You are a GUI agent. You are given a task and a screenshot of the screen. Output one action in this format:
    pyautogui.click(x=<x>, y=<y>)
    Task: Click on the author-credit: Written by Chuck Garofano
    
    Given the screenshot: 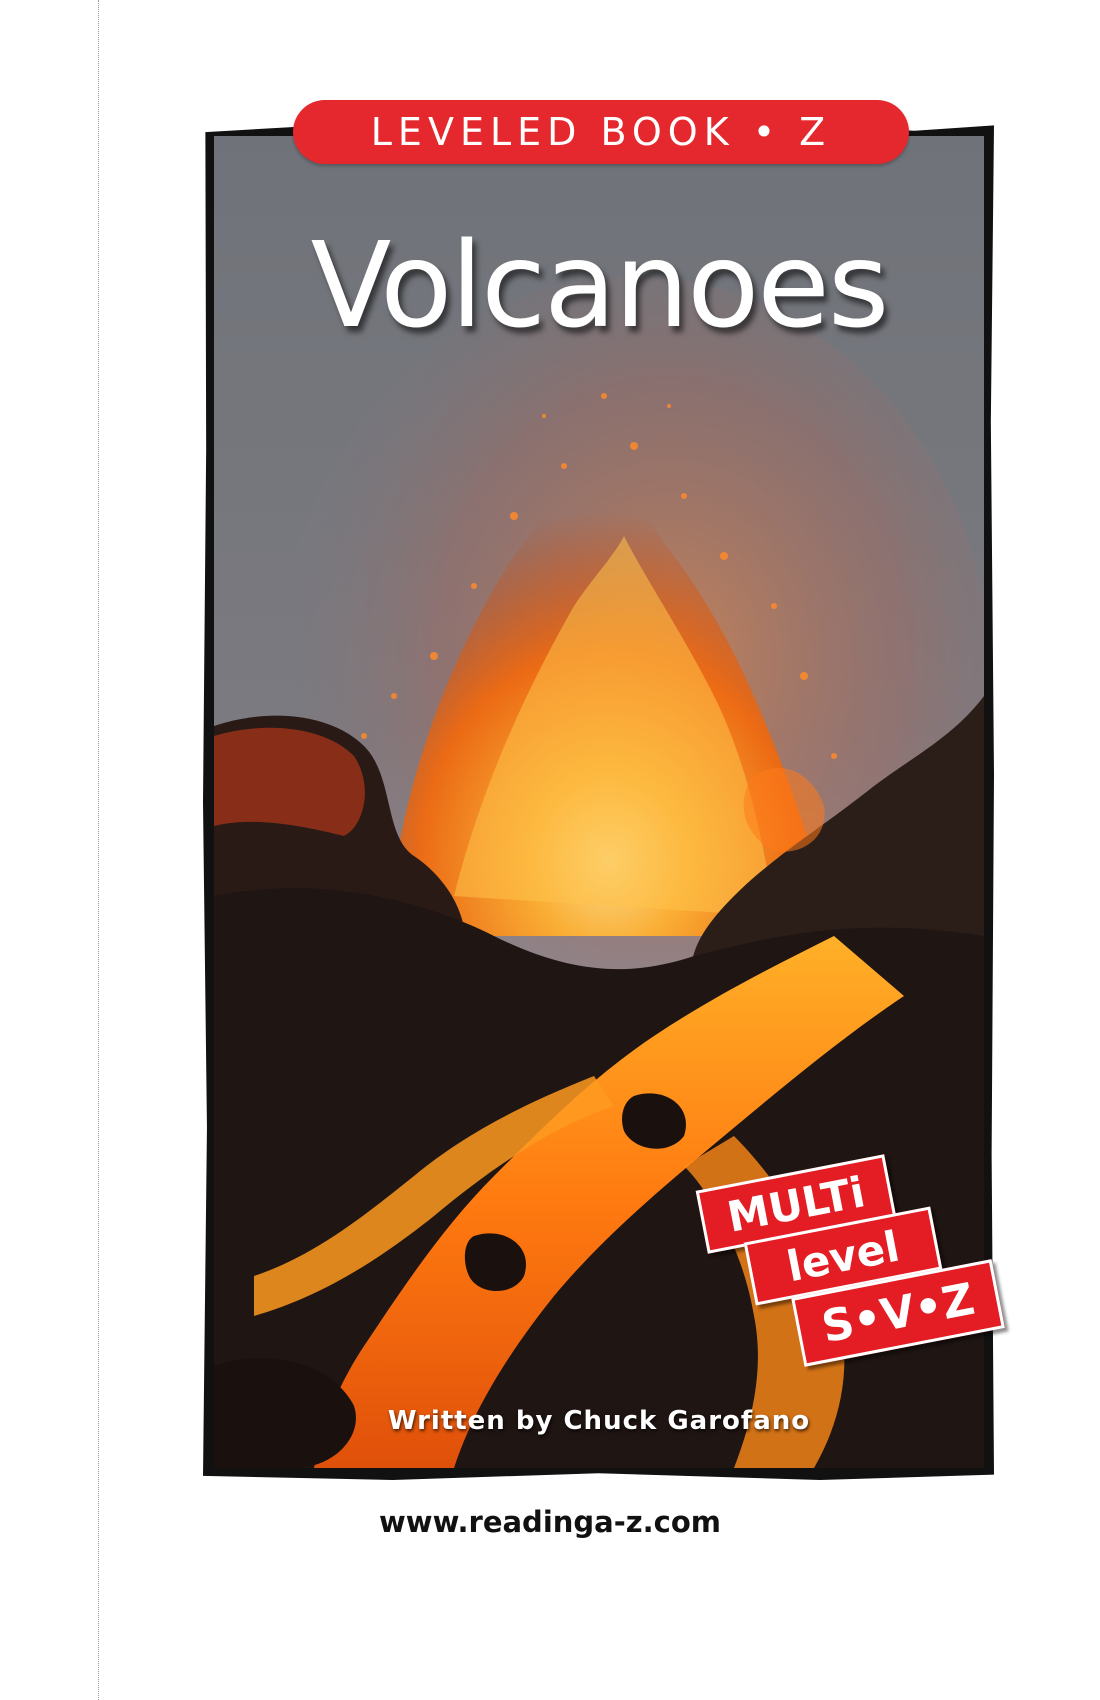 What is the action you would take?
    pyautogui.click(x=599, y=1421)
    